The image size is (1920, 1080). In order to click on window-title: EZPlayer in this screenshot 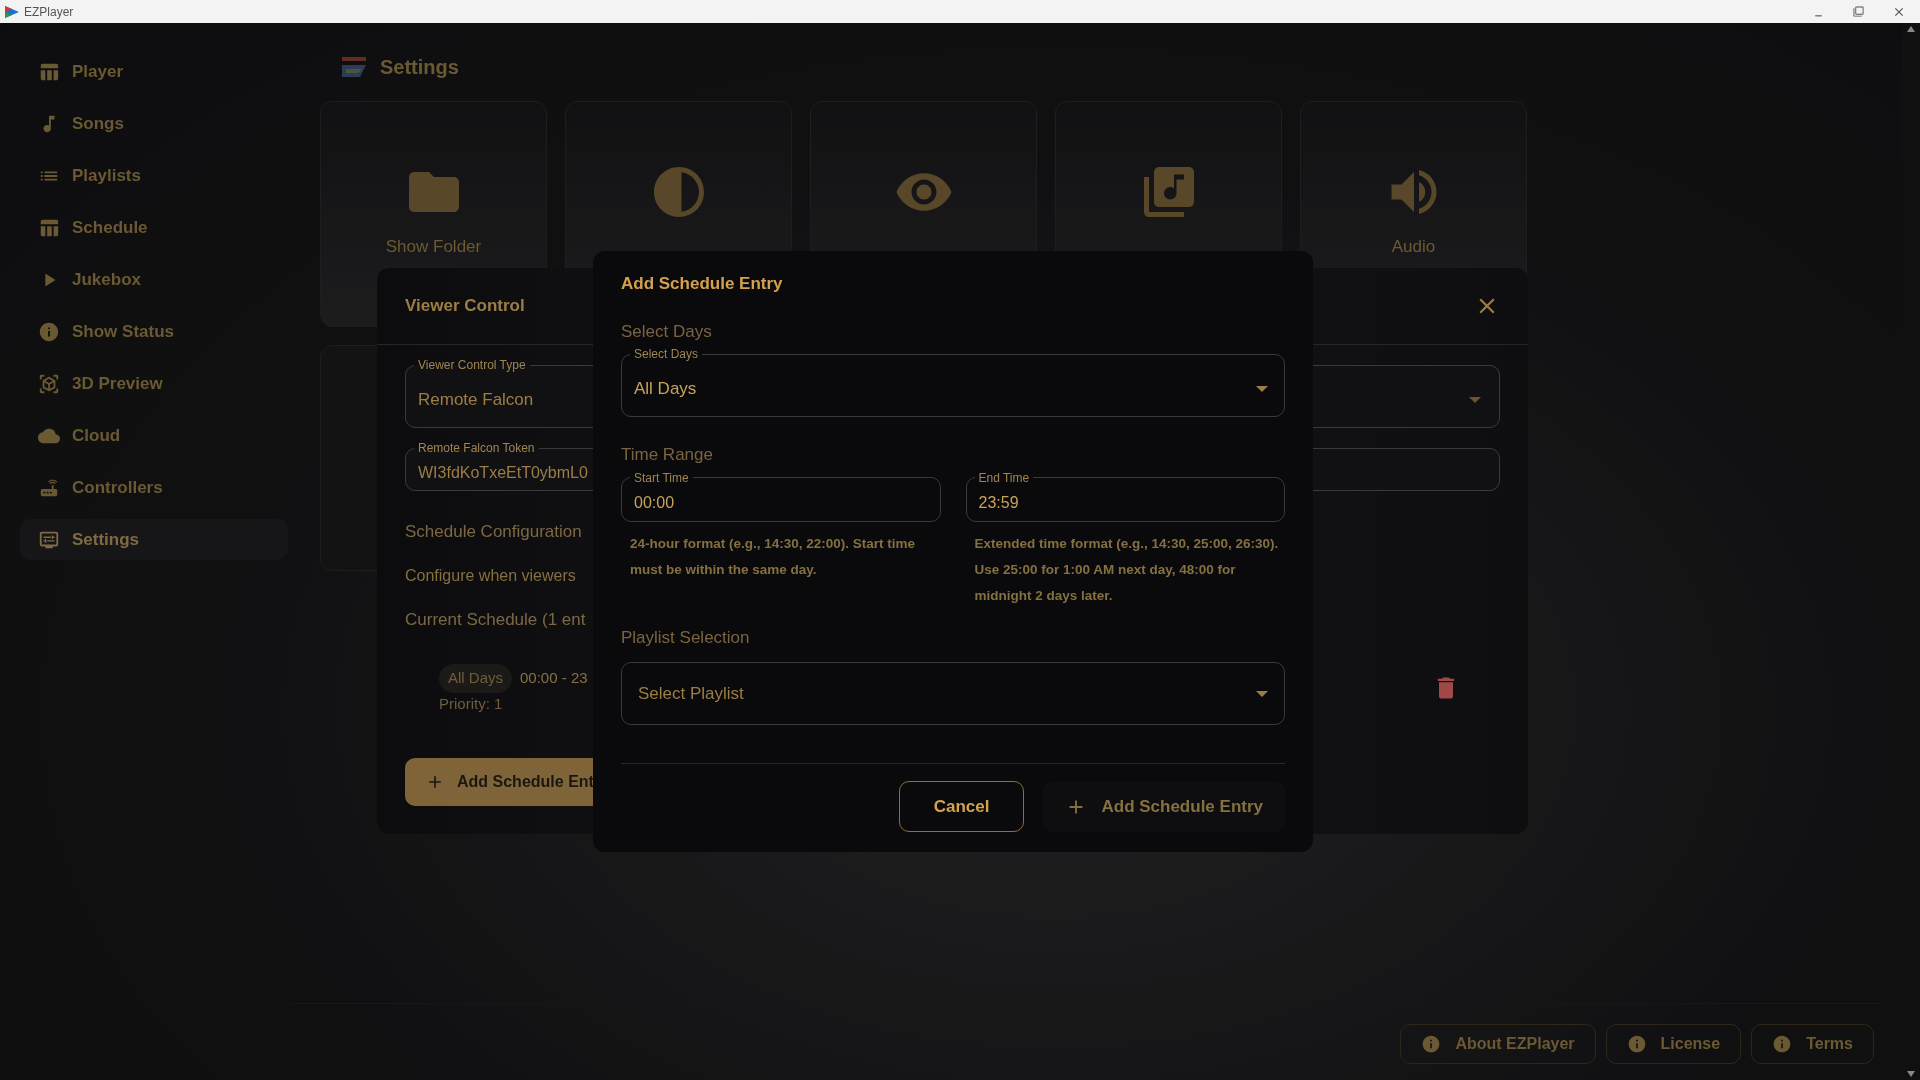, I will do `click(49, 12)`.